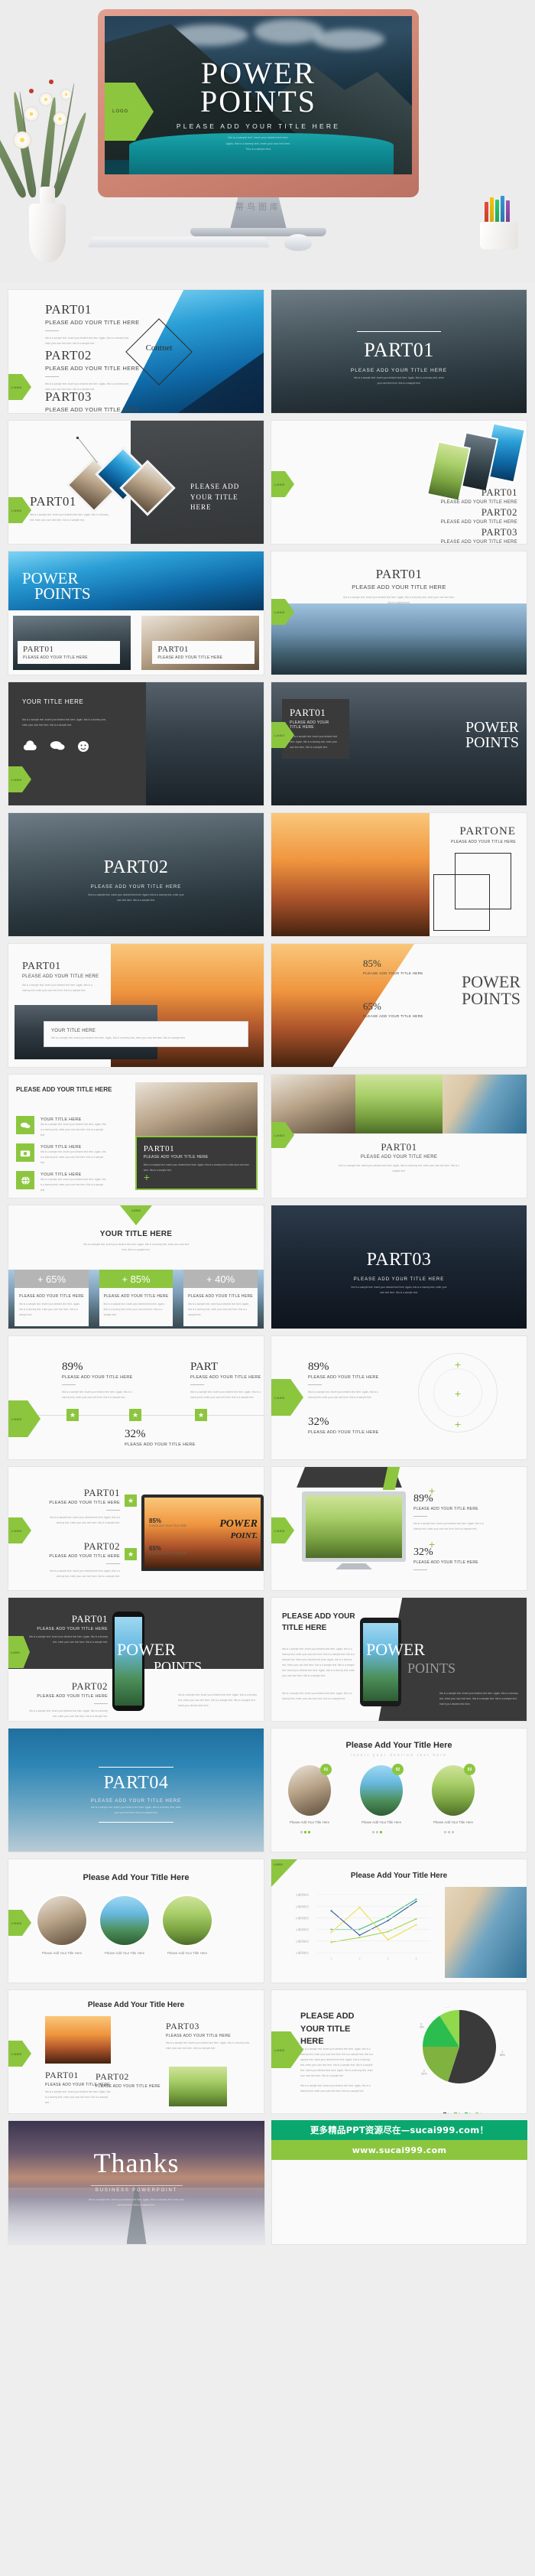 The image size is (535, 2576). Describe the element at coordinates (486, 1933) in the screenshot. I see `beach-photo` at that location.